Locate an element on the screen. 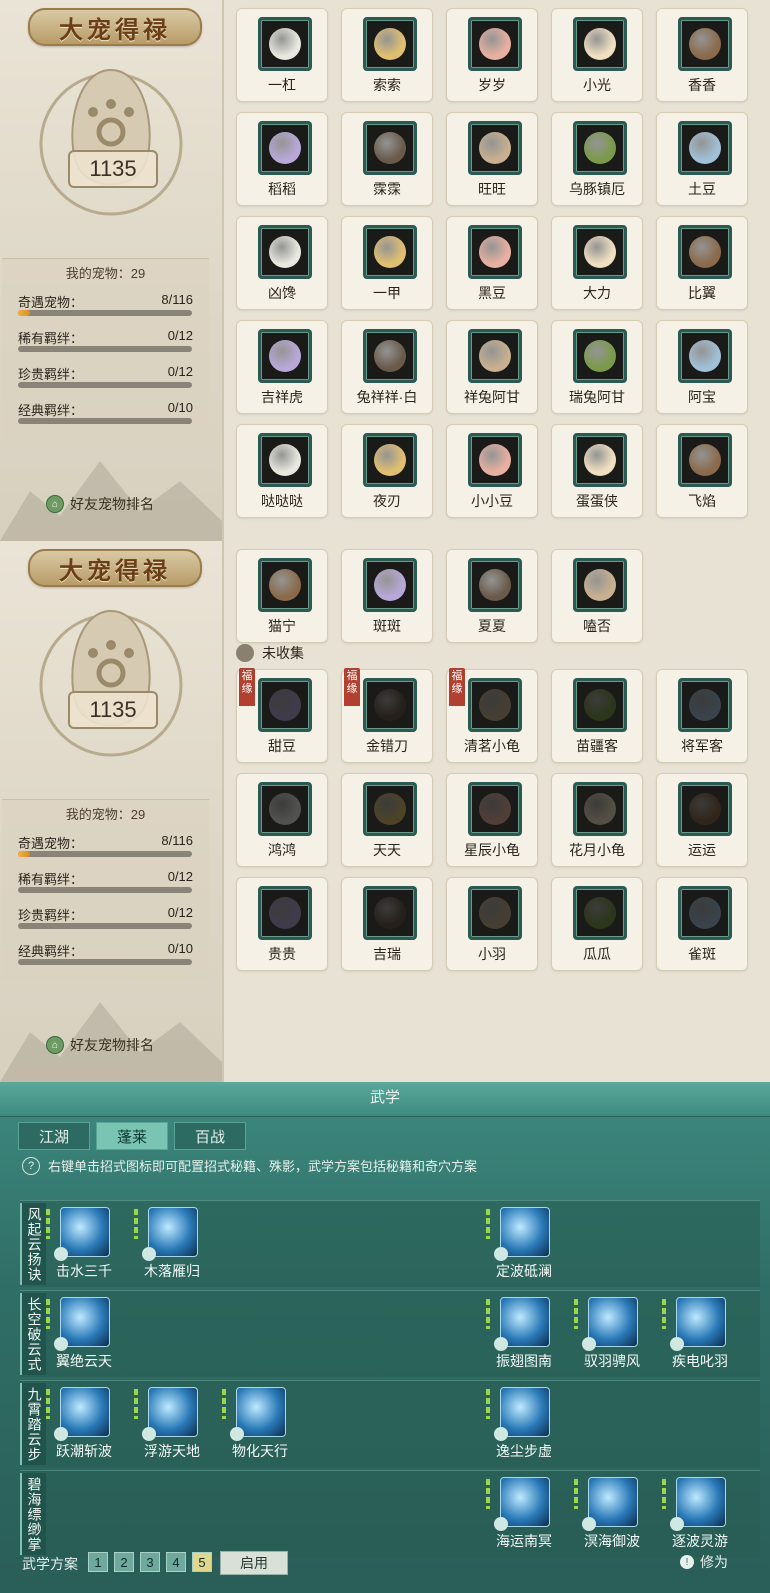  pet-card: 飞焰 is located at coordinates (702, 471).